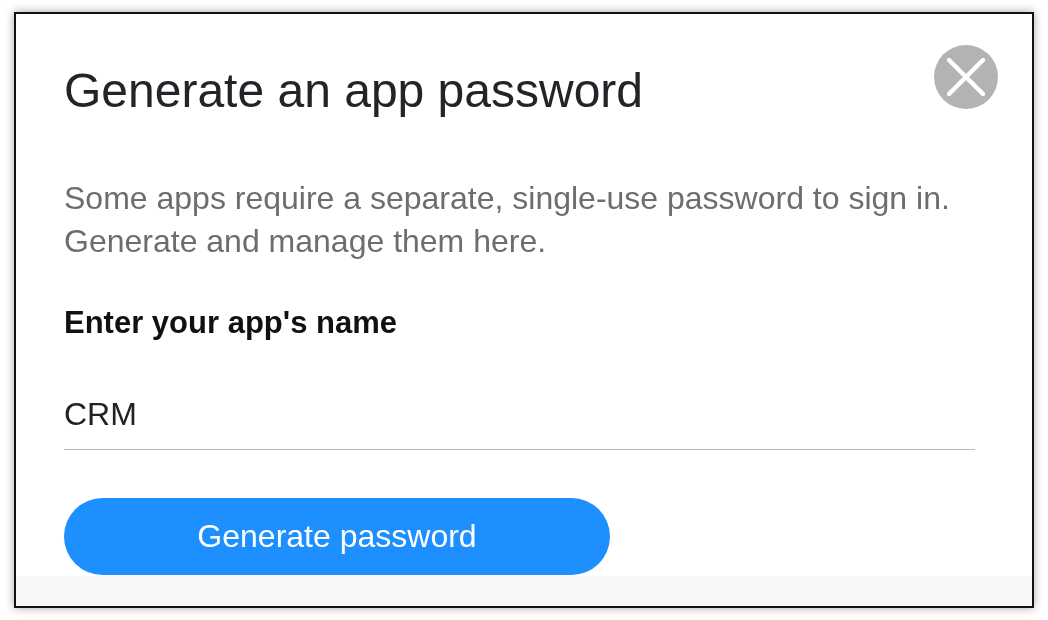  What do you see at coordinates (519, 422) in the screenshot?
I see `app-name-input: CRM` at bounding box center [519, 422].